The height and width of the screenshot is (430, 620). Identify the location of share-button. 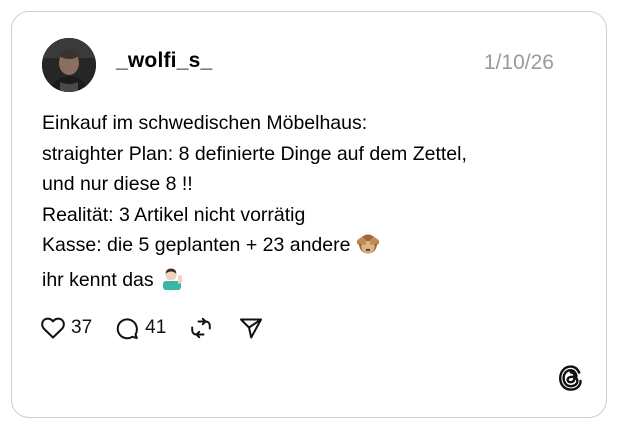
(251, 328).